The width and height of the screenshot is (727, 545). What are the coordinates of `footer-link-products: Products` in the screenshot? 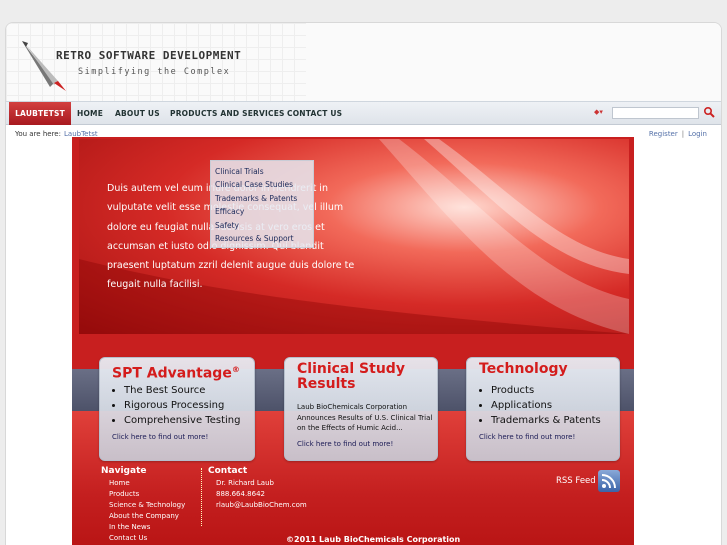 It's located at (147, 494).